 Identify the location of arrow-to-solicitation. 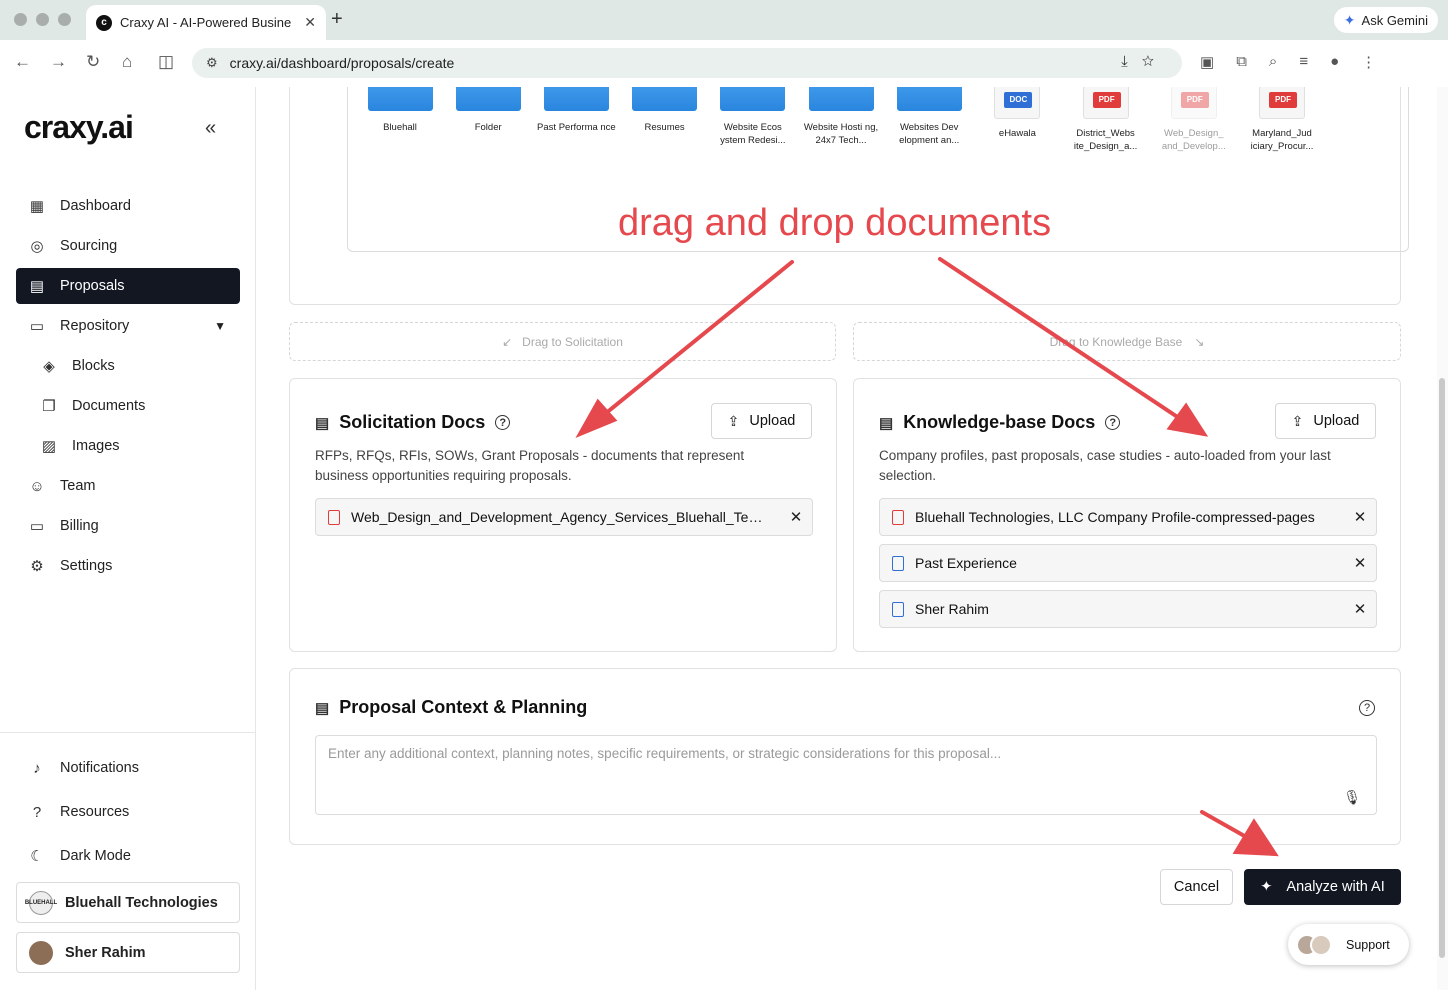
(696, 340).